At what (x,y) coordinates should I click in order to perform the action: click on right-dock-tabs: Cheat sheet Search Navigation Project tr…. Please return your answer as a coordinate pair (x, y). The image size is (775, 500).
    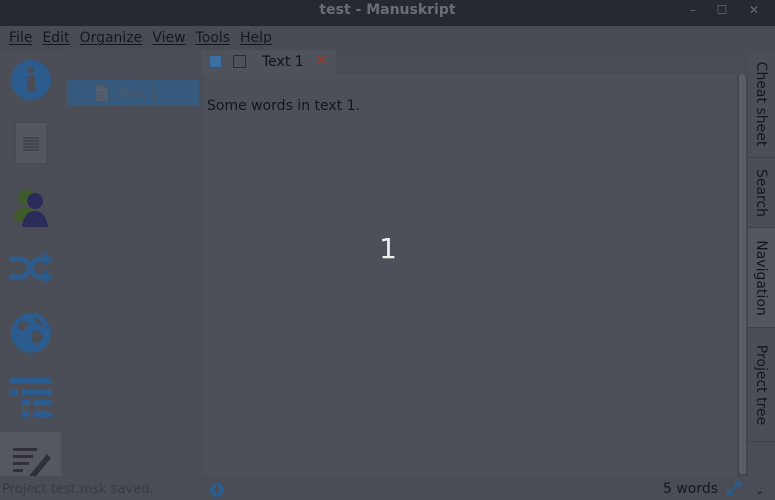
    Looking at the image, I should click on (761, 275).